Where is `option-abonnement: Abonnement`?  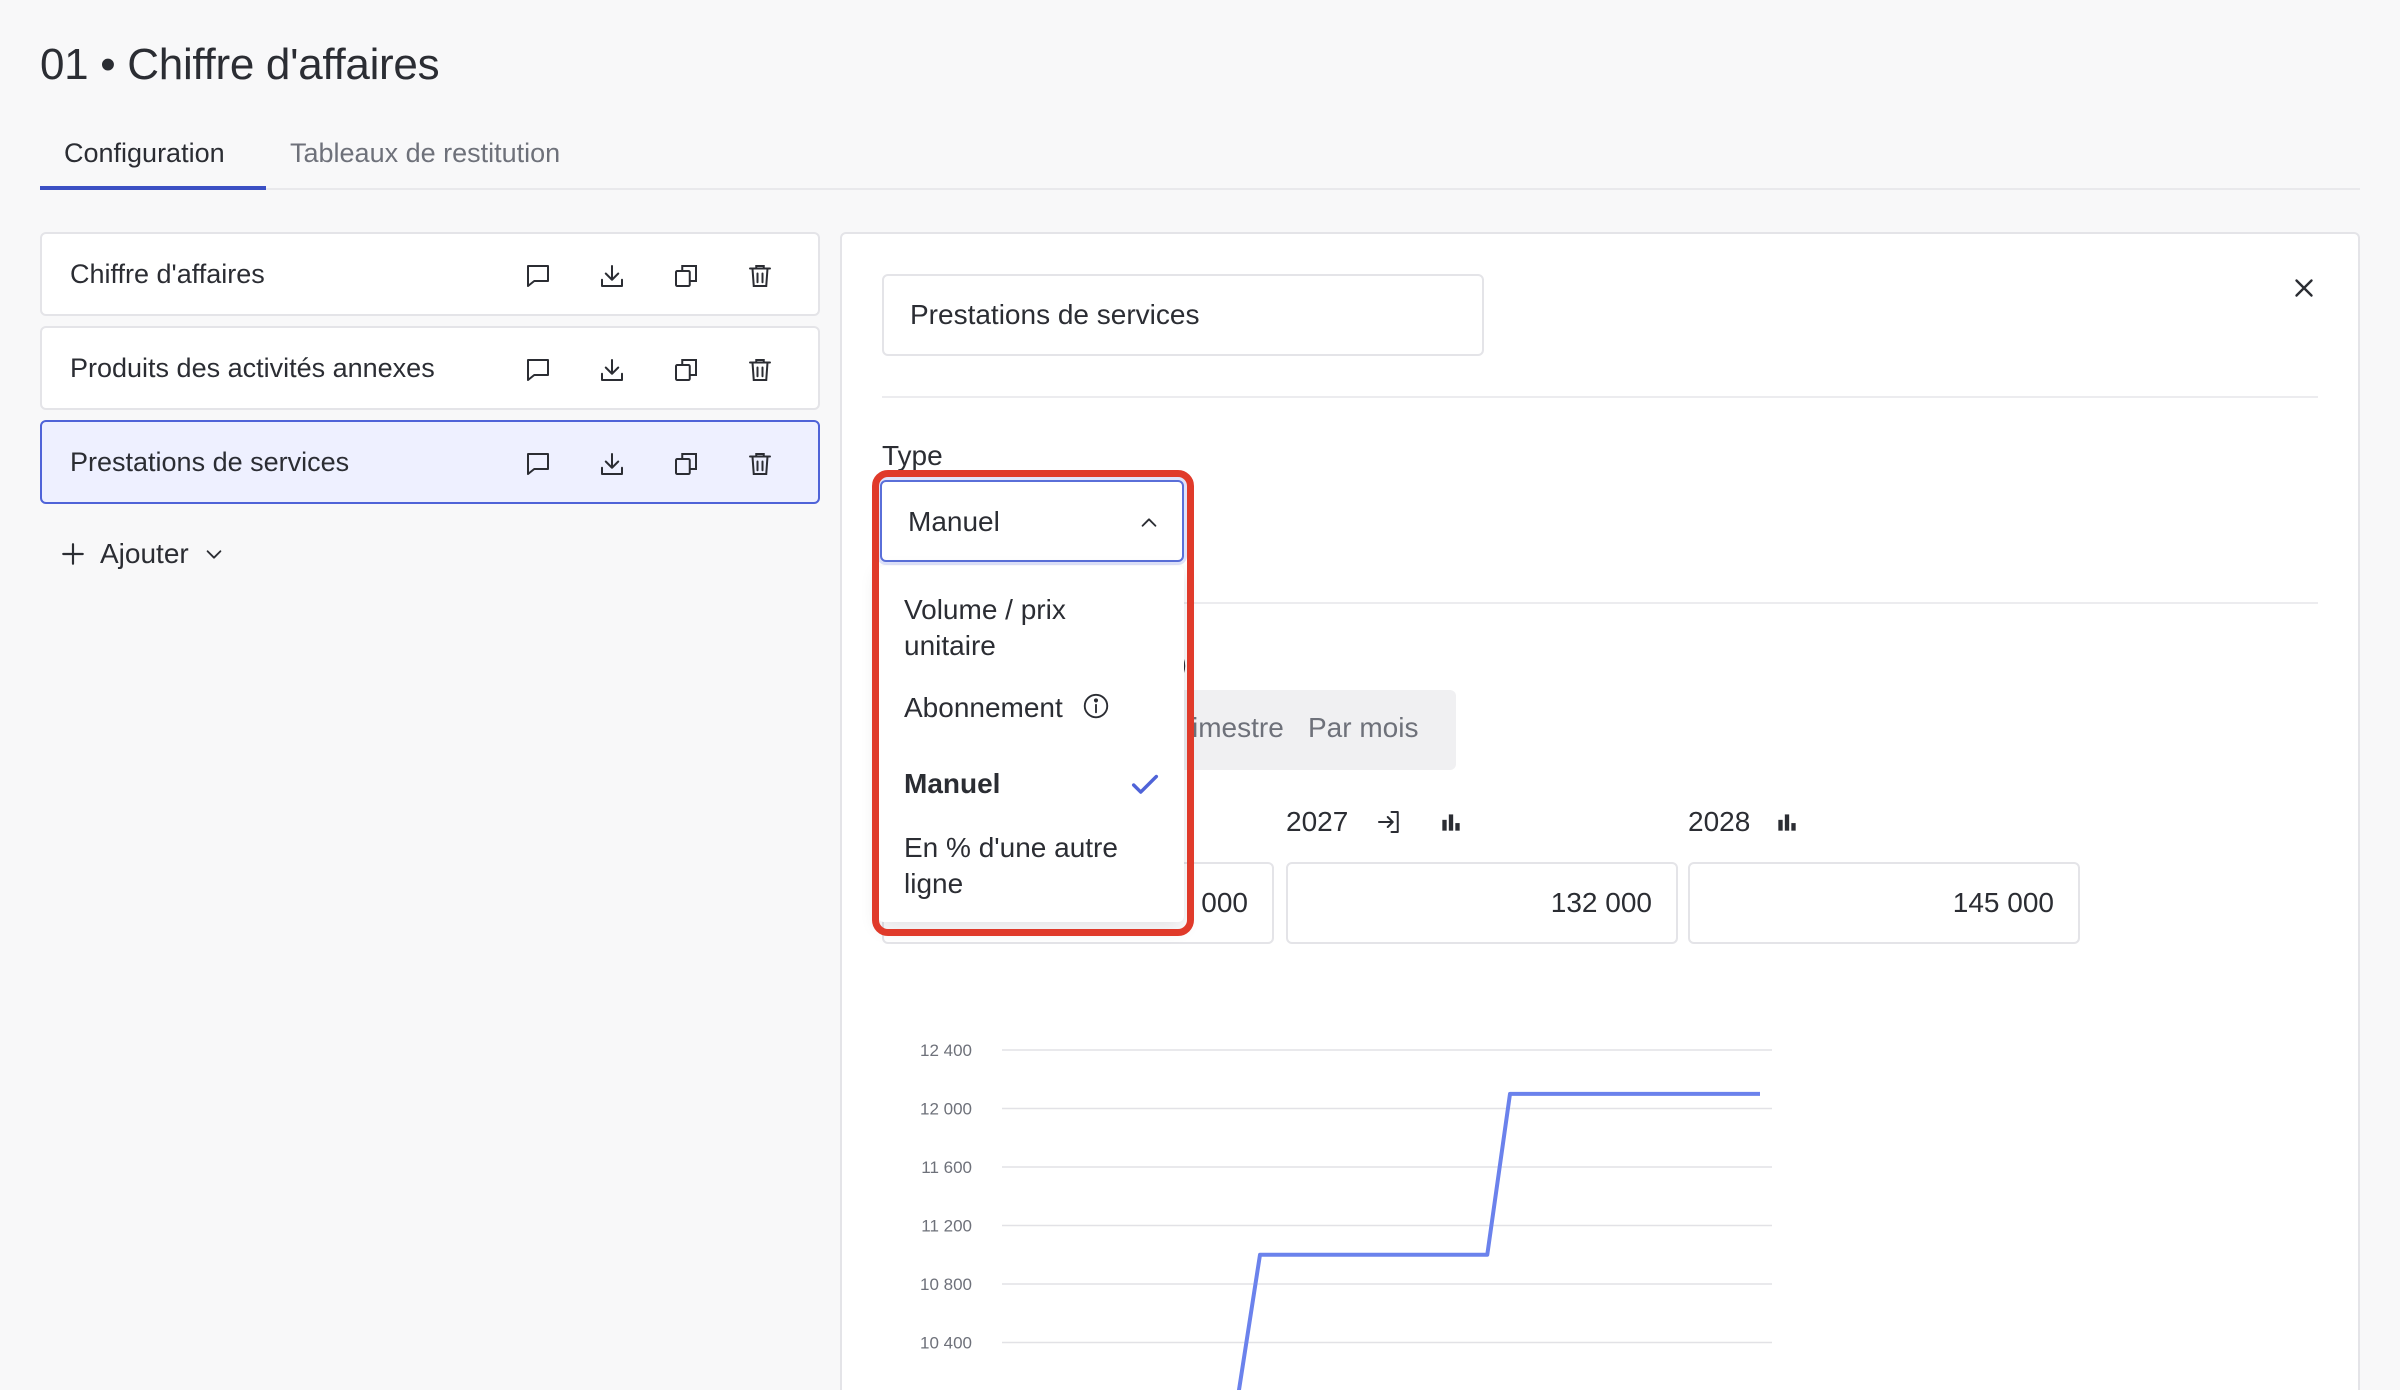 option-abonnement: Abonnement is located at coordinates (1007, 708).